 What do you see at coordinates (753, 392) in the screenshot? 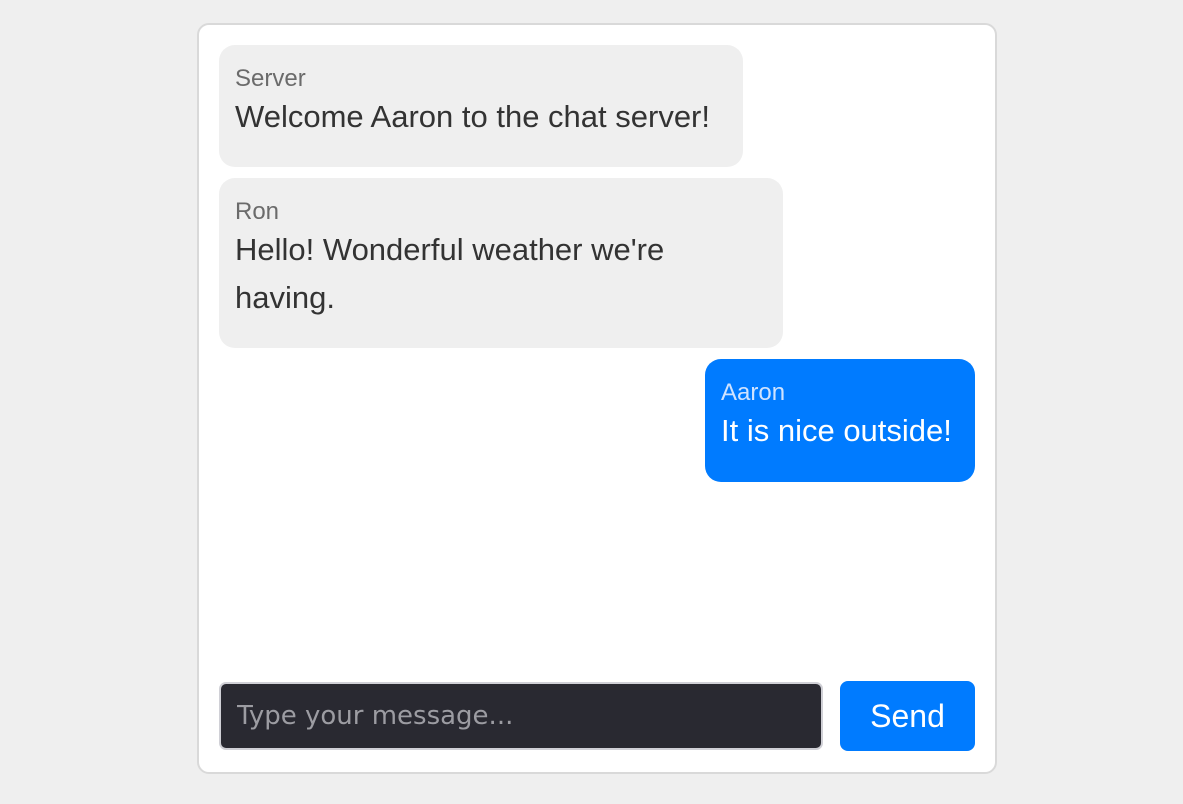
I see `message-sender: Aaron` at bounding box center [753, 392].